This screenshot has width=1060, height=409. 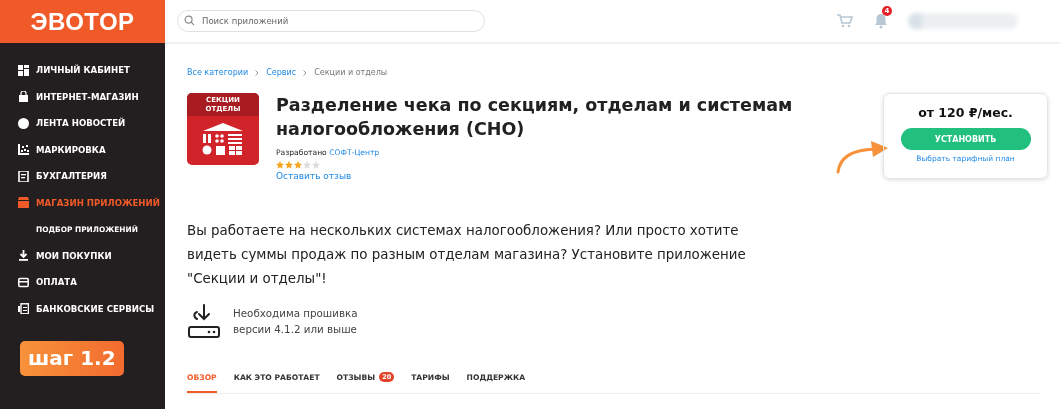 I want to click on download-device-icon, so click(x=204, y=321).